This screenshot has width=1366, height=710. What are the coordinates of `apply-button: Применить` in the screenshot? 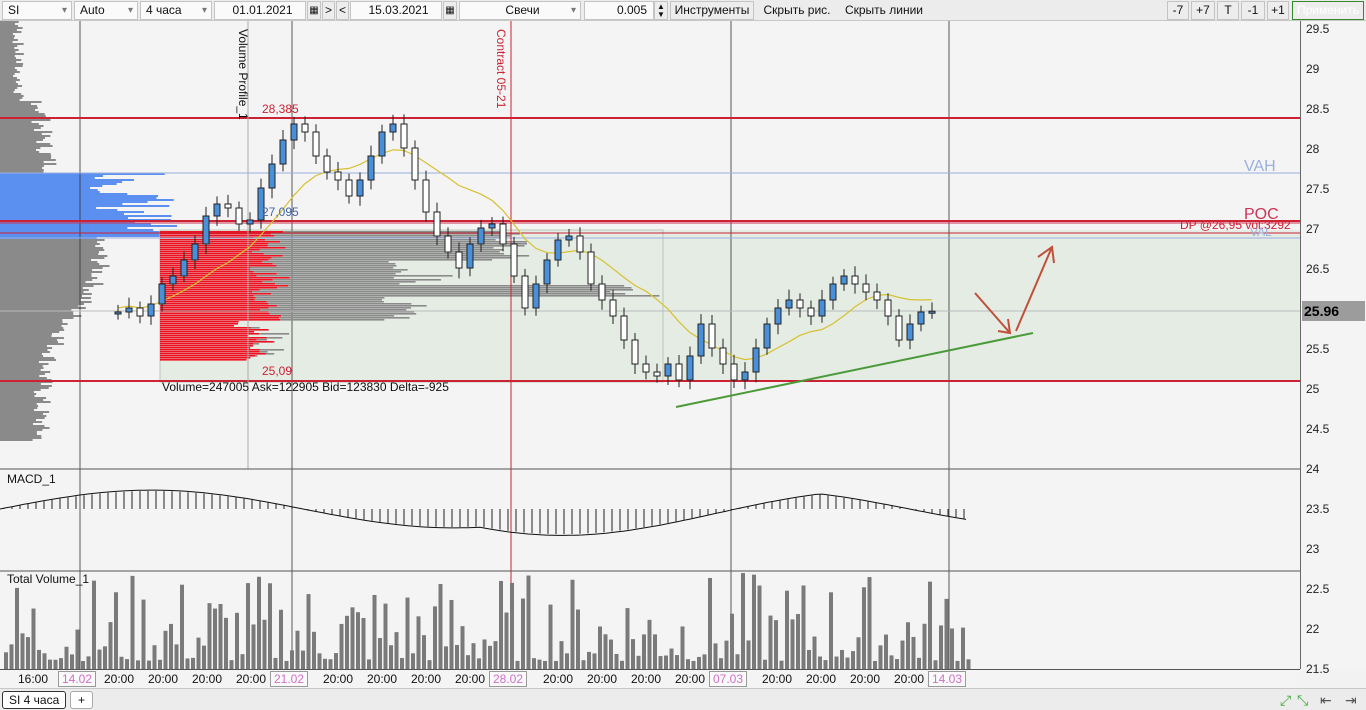 It's located at (1328, 10).